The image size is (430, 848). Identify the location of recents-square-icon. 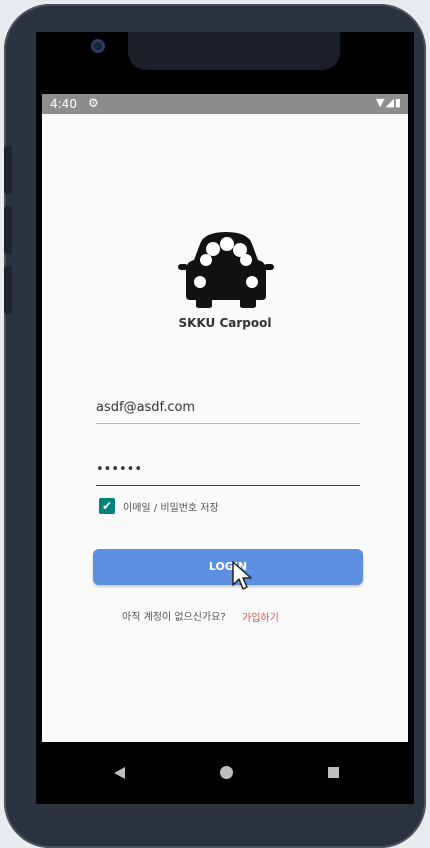
(333, 772).